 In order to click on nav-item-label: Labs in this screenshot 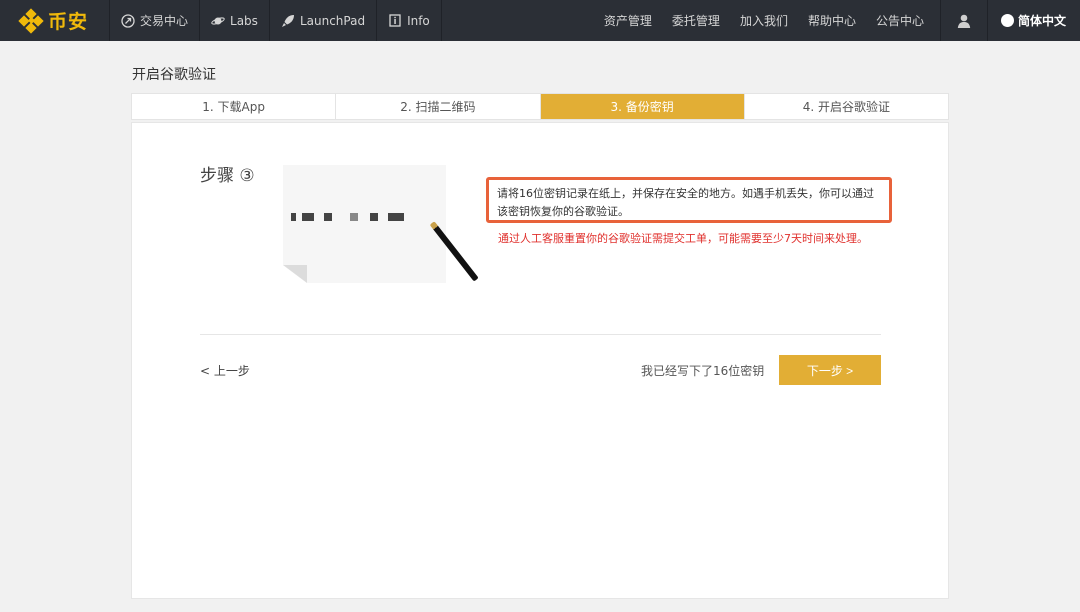, I will do `click(244, 20)`.